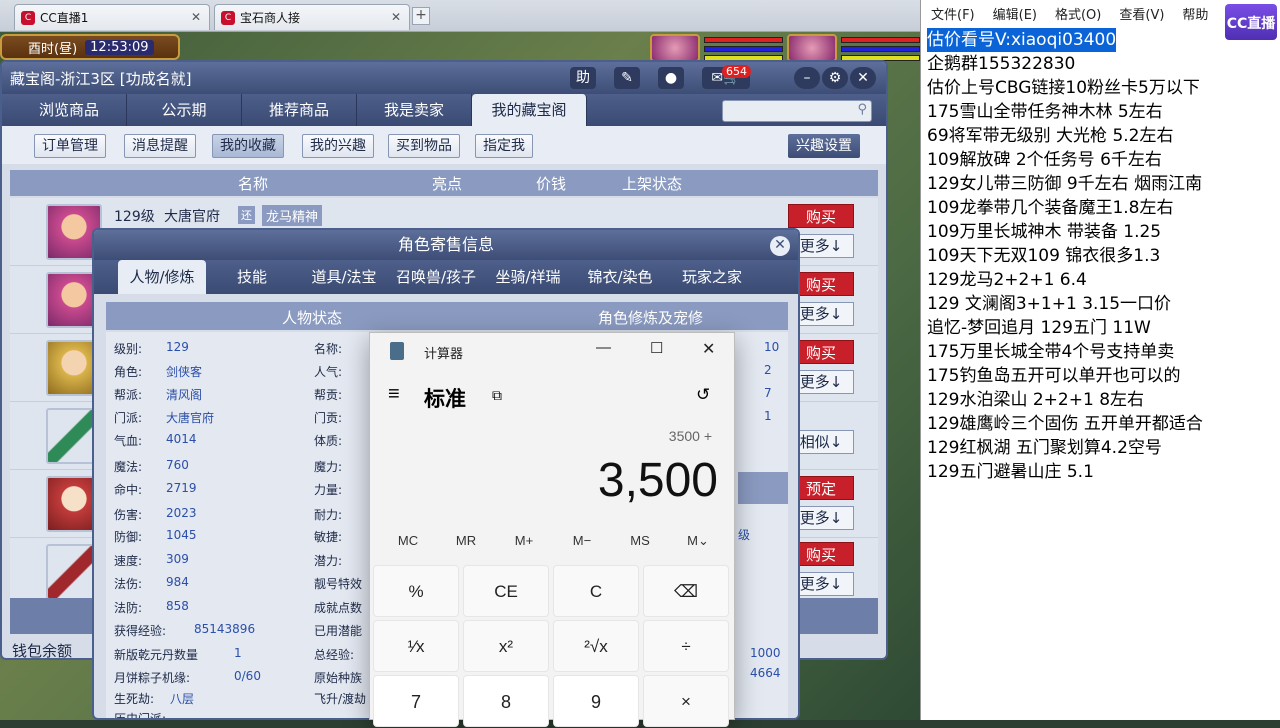 This screenshot has width=1280, height=728. What do you see at coordinates (292, 215) in the screenshot?
I see `item-tag: 龙马精神` at bounding box center [292, 215].